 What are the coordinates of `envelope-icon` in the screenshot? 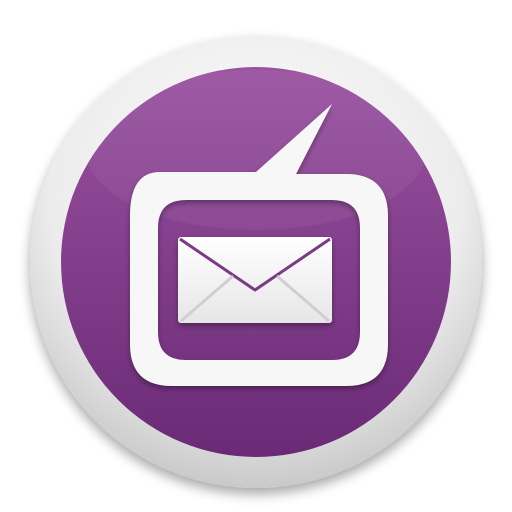 It's located at (255, 280).